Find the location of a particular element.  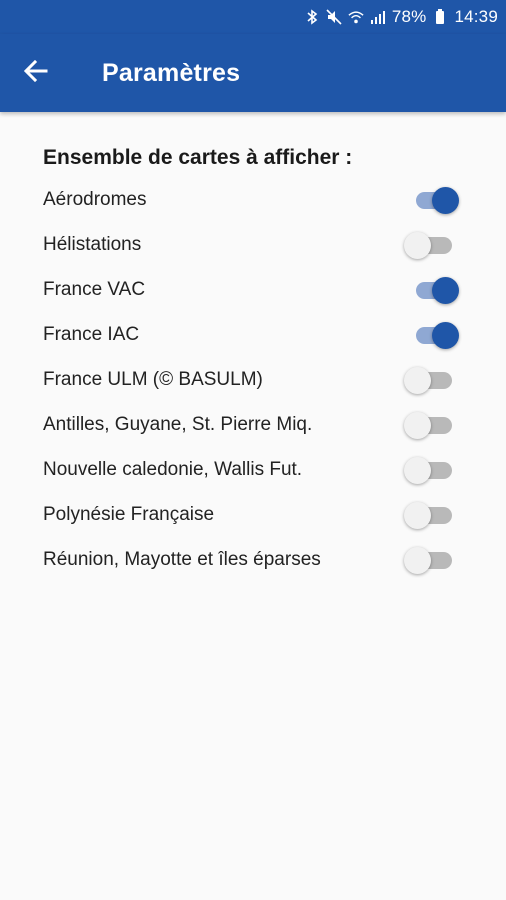

arrow-back-icon is located at coordinates (35, 73).